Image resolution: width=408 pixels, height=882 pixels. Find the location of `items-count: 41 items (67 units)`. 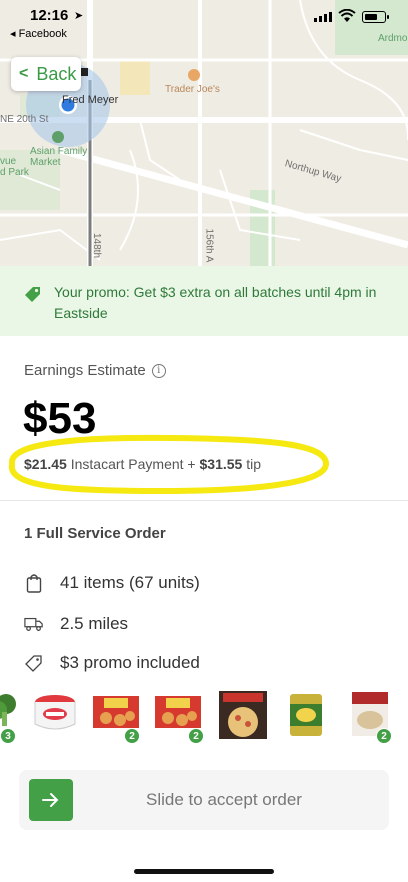

items-count: 41 items (67 units) is located at coordinates (130, 582).